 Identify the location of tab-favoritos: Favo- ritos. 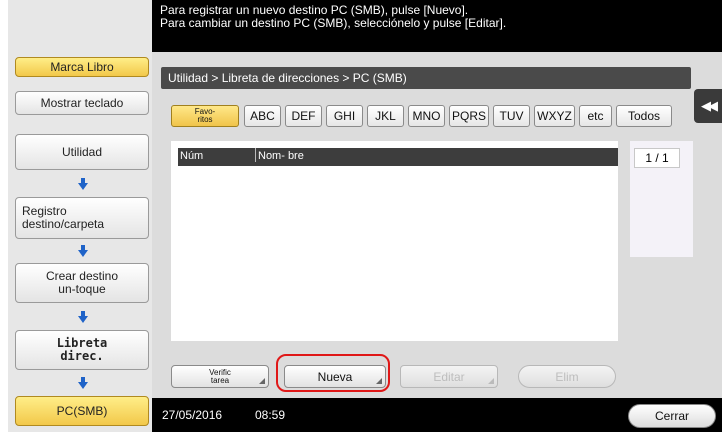
(205, 116).